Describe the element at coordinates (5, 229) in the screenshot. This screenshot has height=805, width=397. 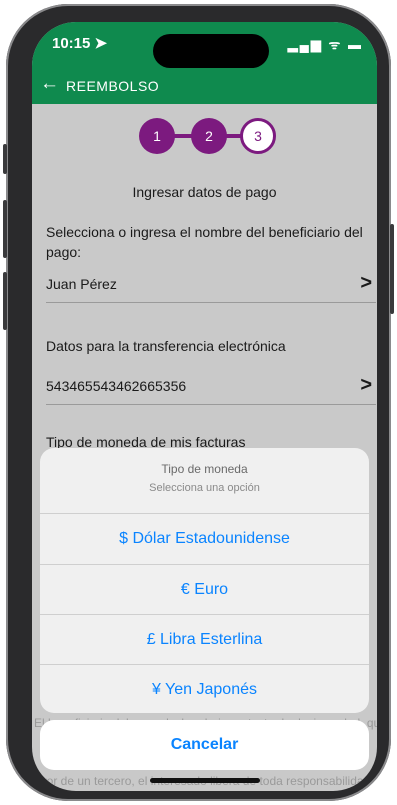
I see `volume-up-button` at that location.